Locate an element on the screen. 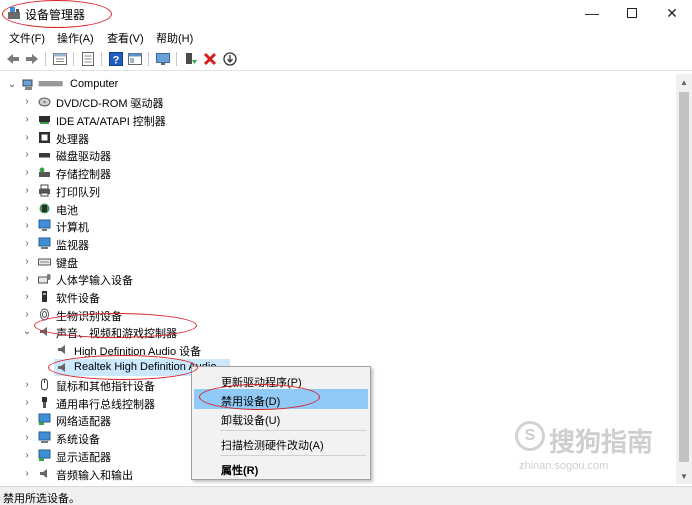  toolbar: ? is located at coordinates (346, 59).